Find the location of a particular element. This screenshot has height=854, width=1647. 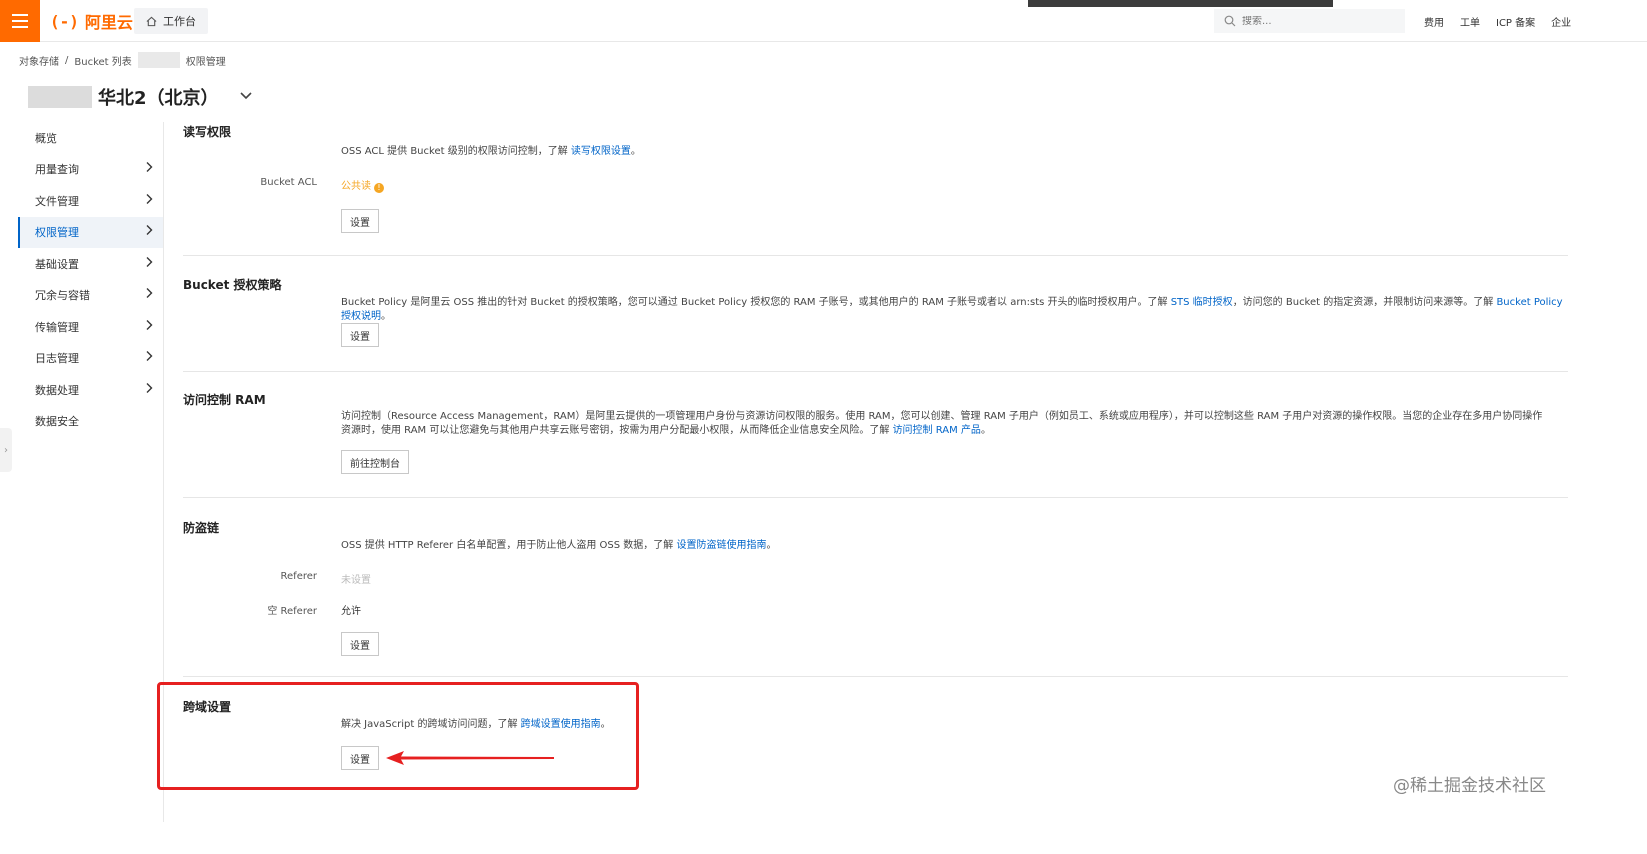

top-navbar: (-) 阿里云 工作台 费用 工单 ICP 备案 企业 is located at coordinates (823, 21).